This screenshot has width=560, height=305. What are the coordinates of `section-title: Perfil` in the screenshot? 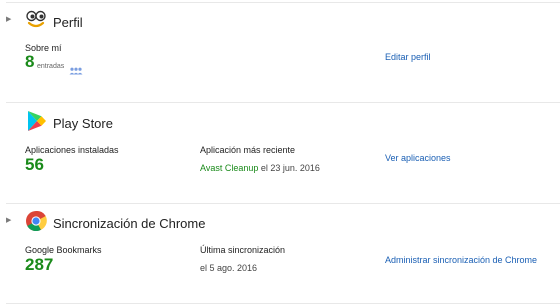 It's located at (68, 22).